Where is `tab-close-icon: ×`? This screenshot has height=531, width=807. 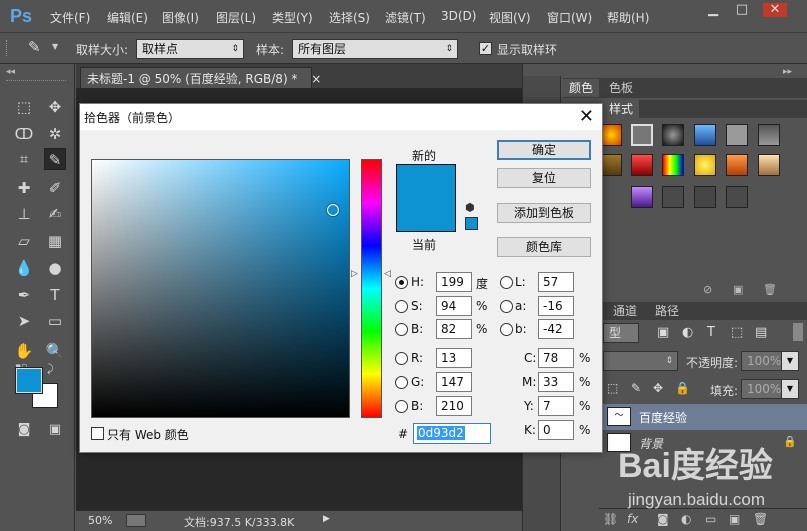 tab-close-icon: × is located at coordinates (316, 79).